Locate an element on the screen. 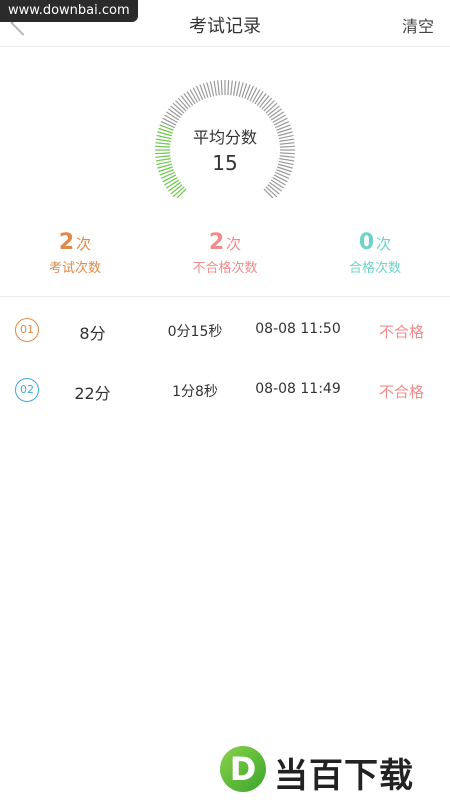 The width and height of the screenshot is (450, 800). average-score-gauge: 平均分数 15 is located at coordinates (225, 139).